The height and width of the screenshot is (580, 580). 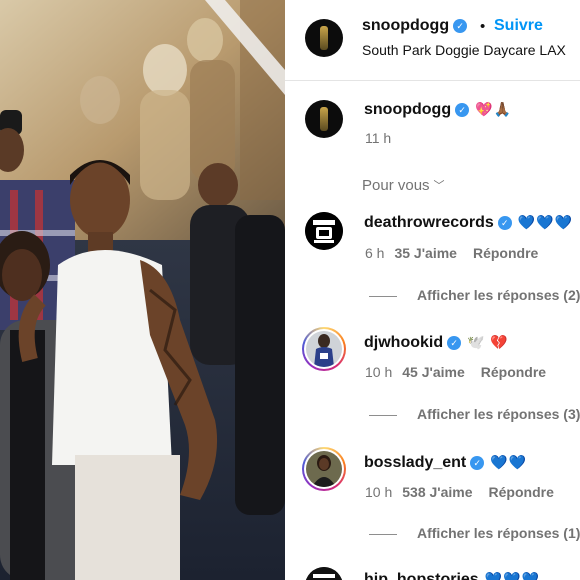 I want to click on follow-button: Suivre, so click(x=518, y=26).